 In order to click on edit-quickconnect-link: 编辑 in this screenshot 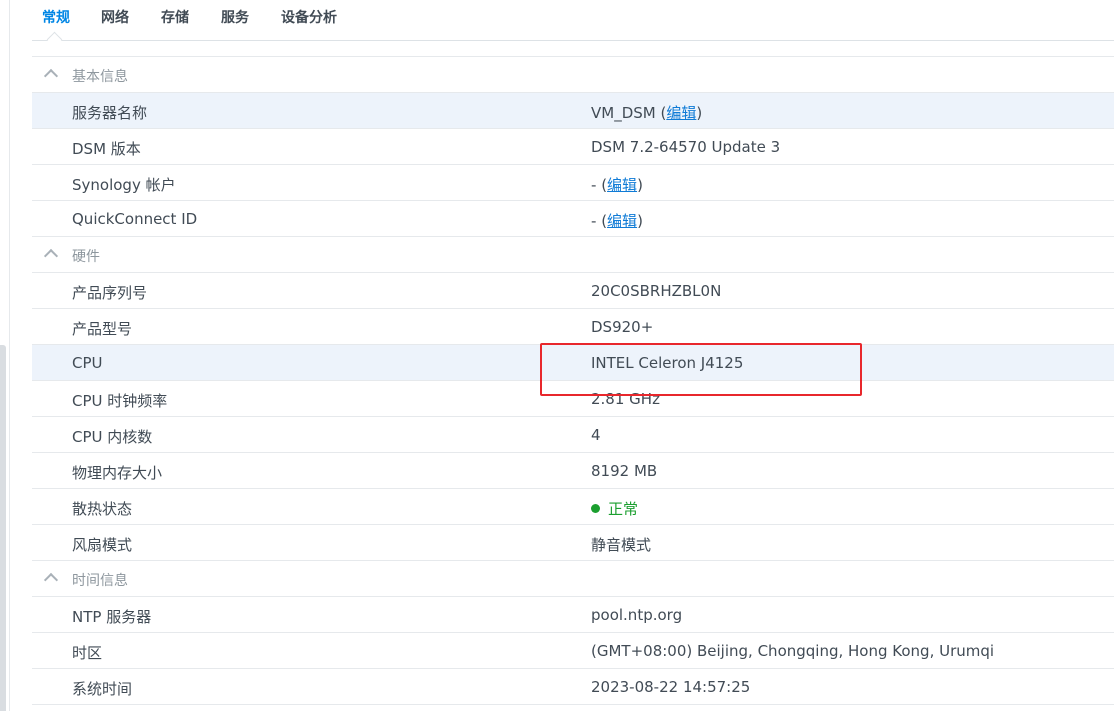, I will do `click(622, 221)`.